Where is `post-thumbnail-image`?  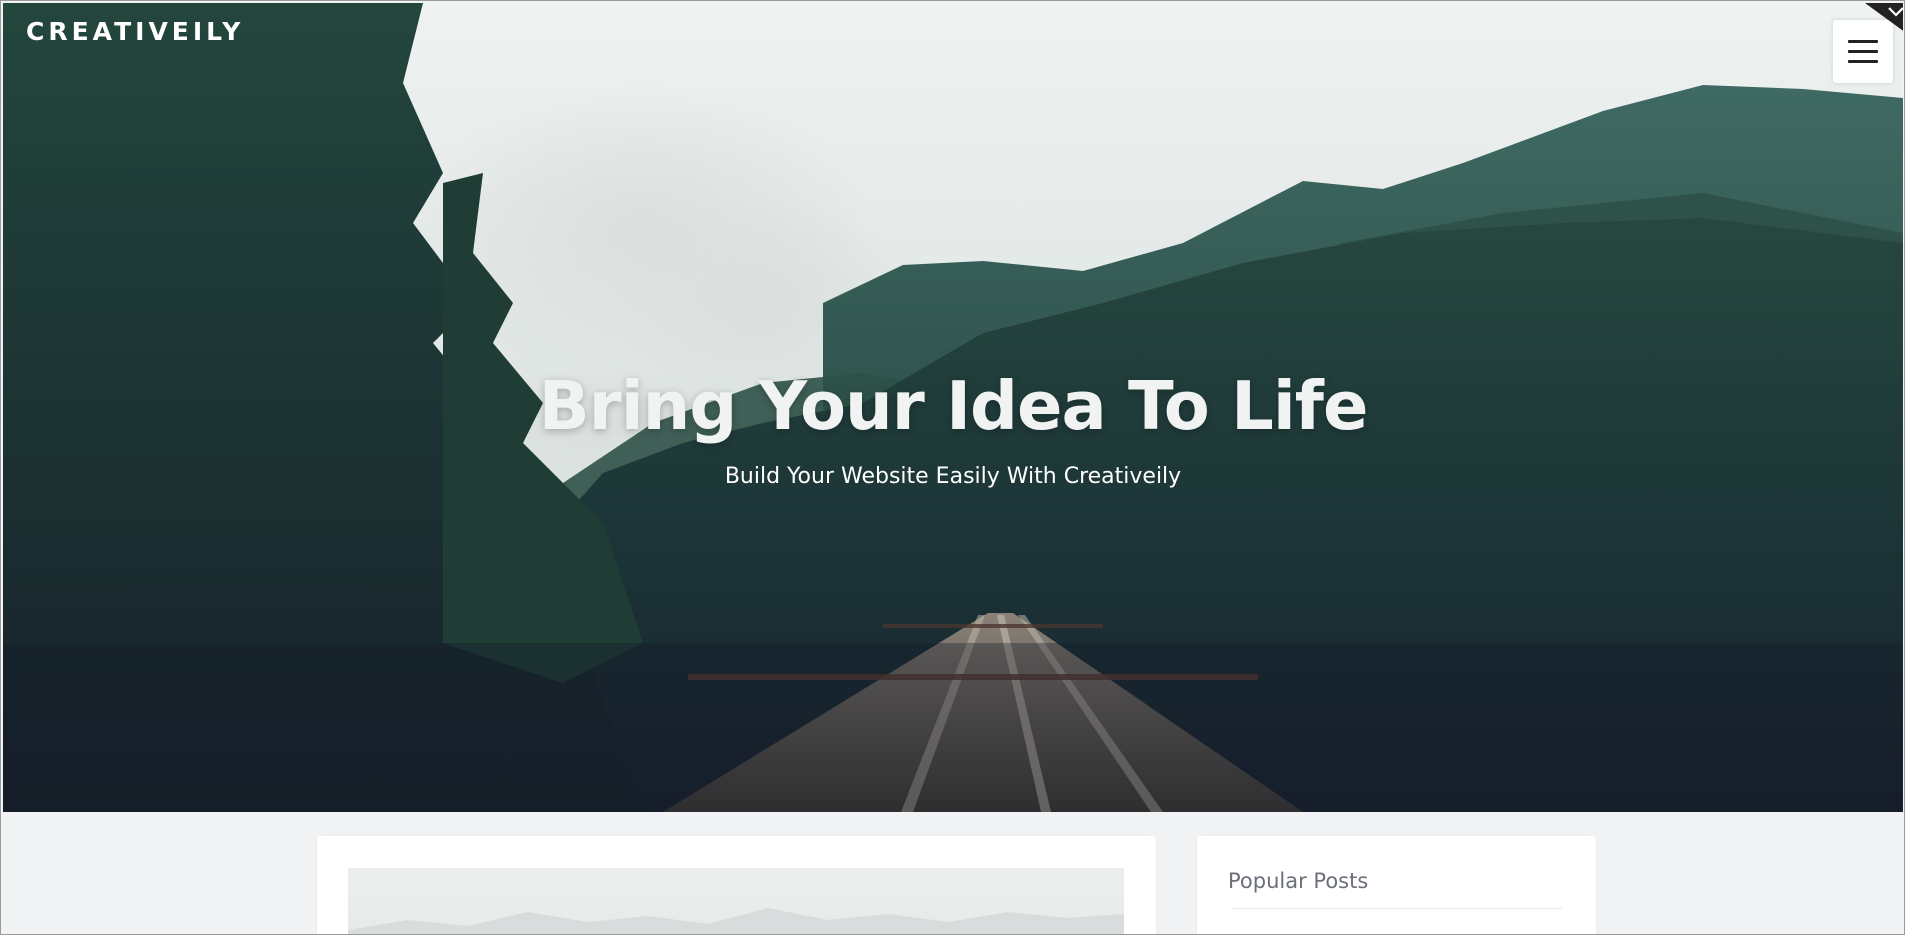 post-thumbnail-image is located at coordinates (736, 901).